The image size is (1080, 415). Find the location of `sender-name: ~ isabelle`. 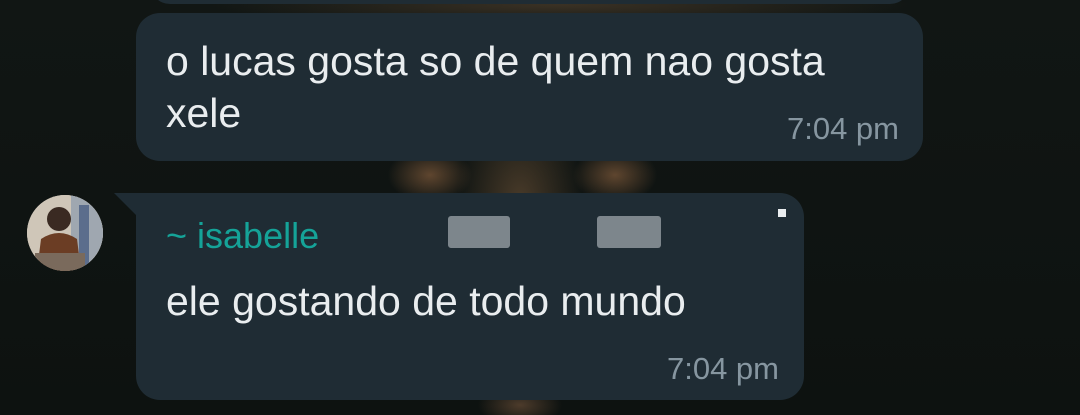

sender-name: ~ isabelle is located at coordinates (242, 236).